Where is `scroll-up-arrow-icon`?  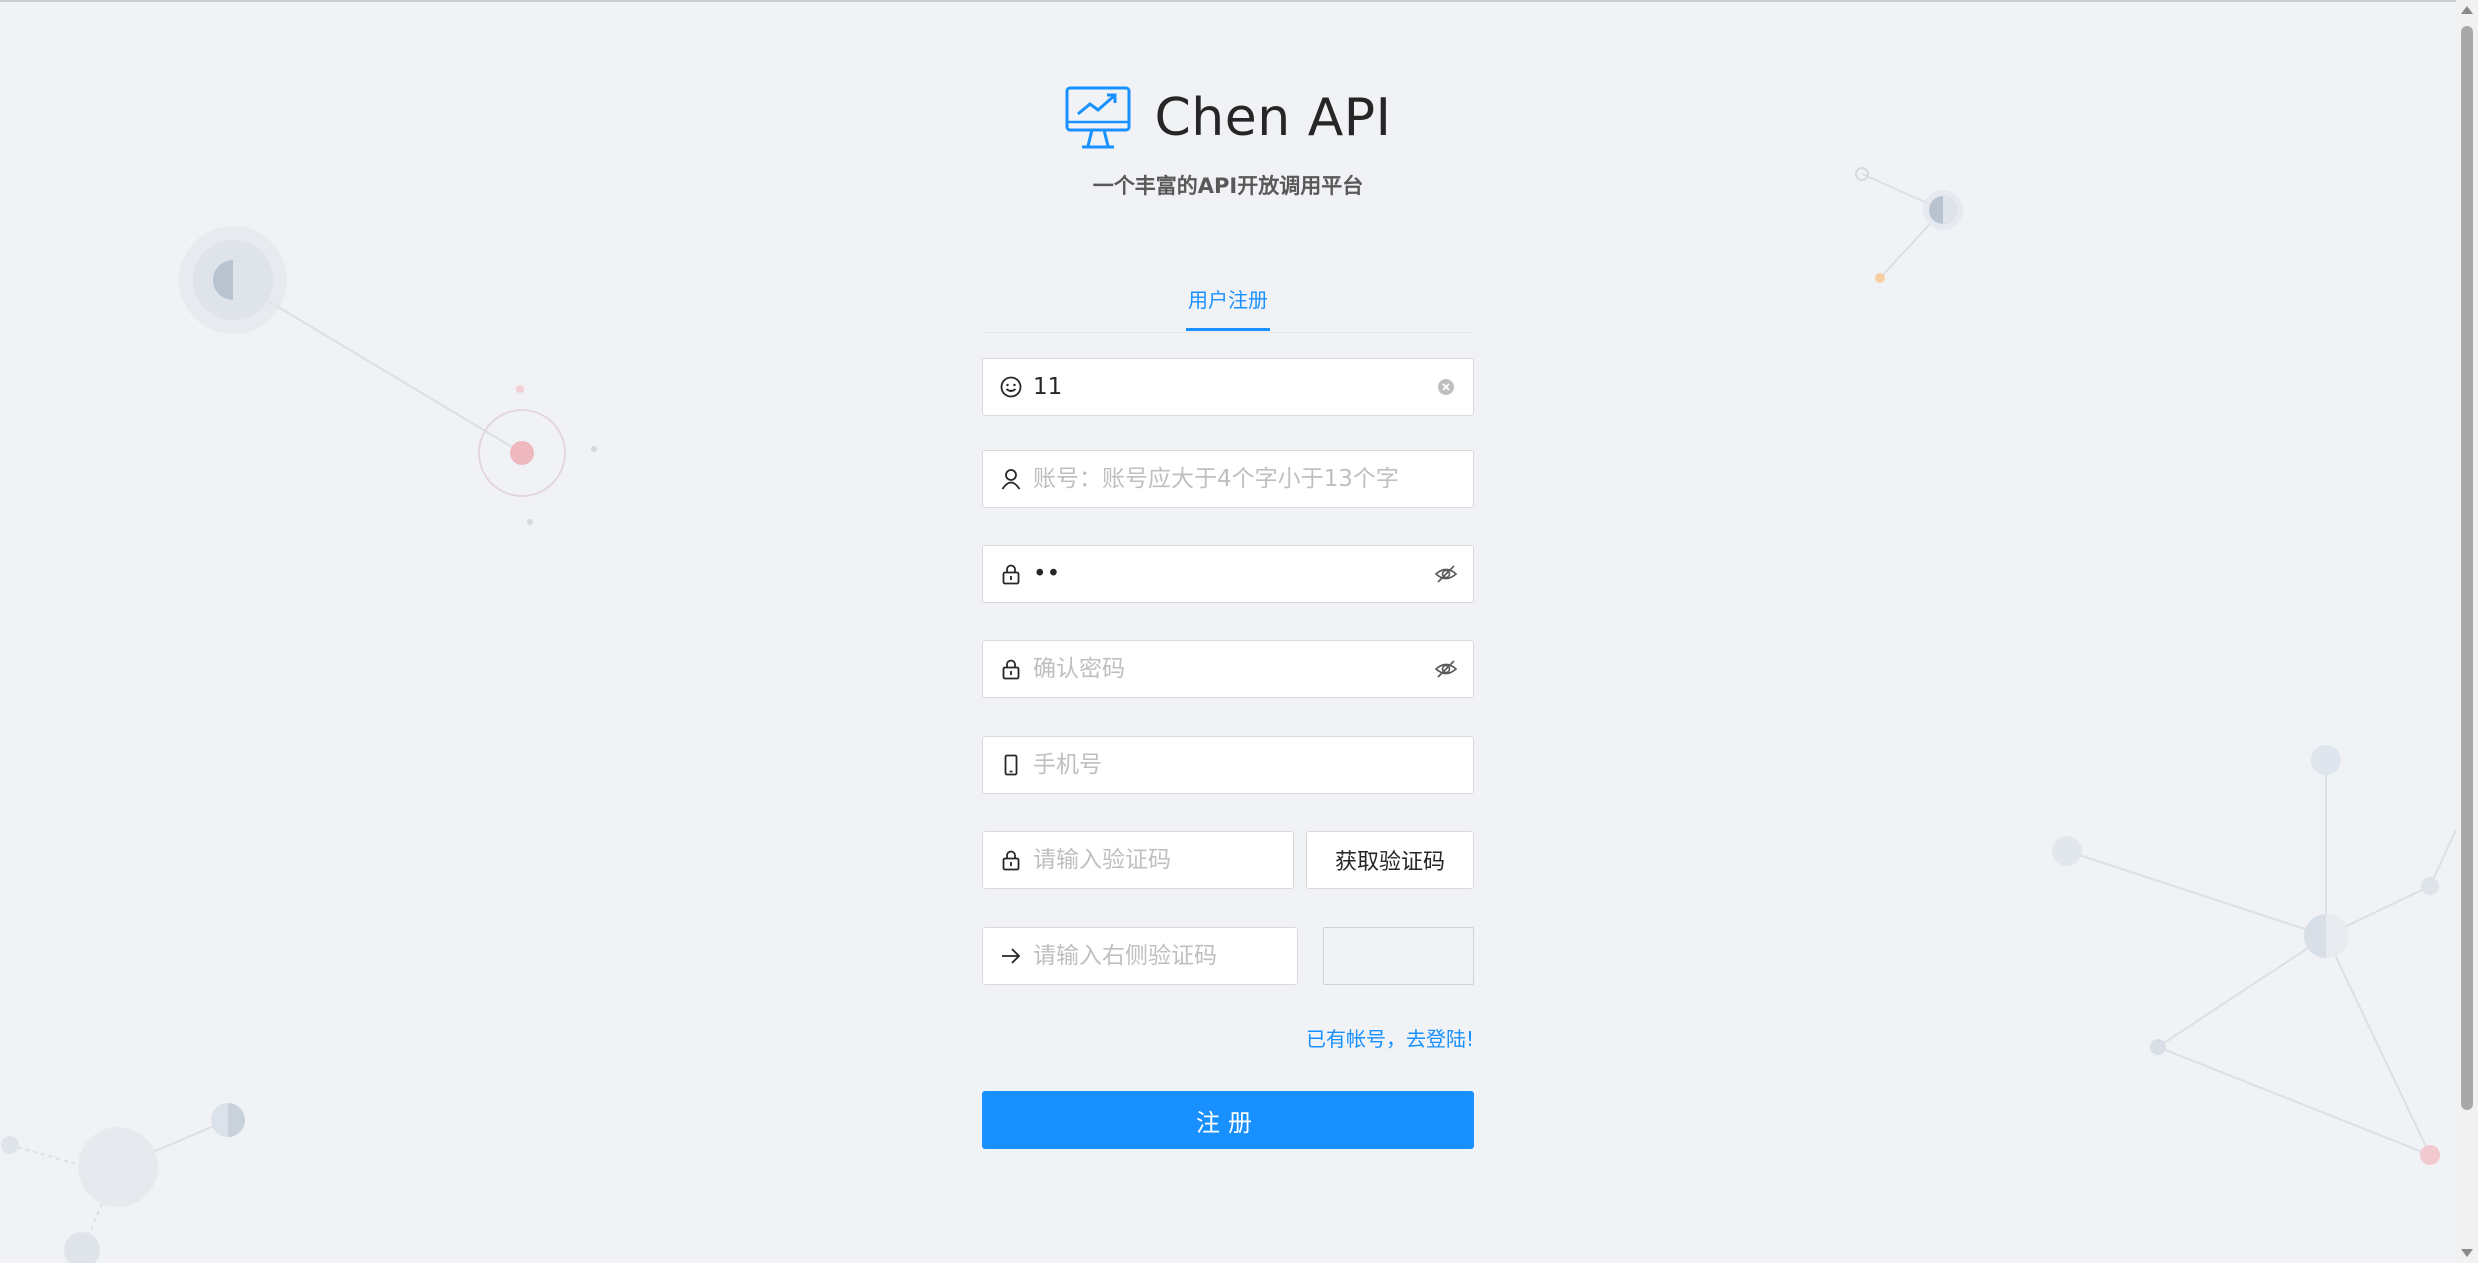 scroll-up-arrow-icon is located at coordinates (2467, 10).